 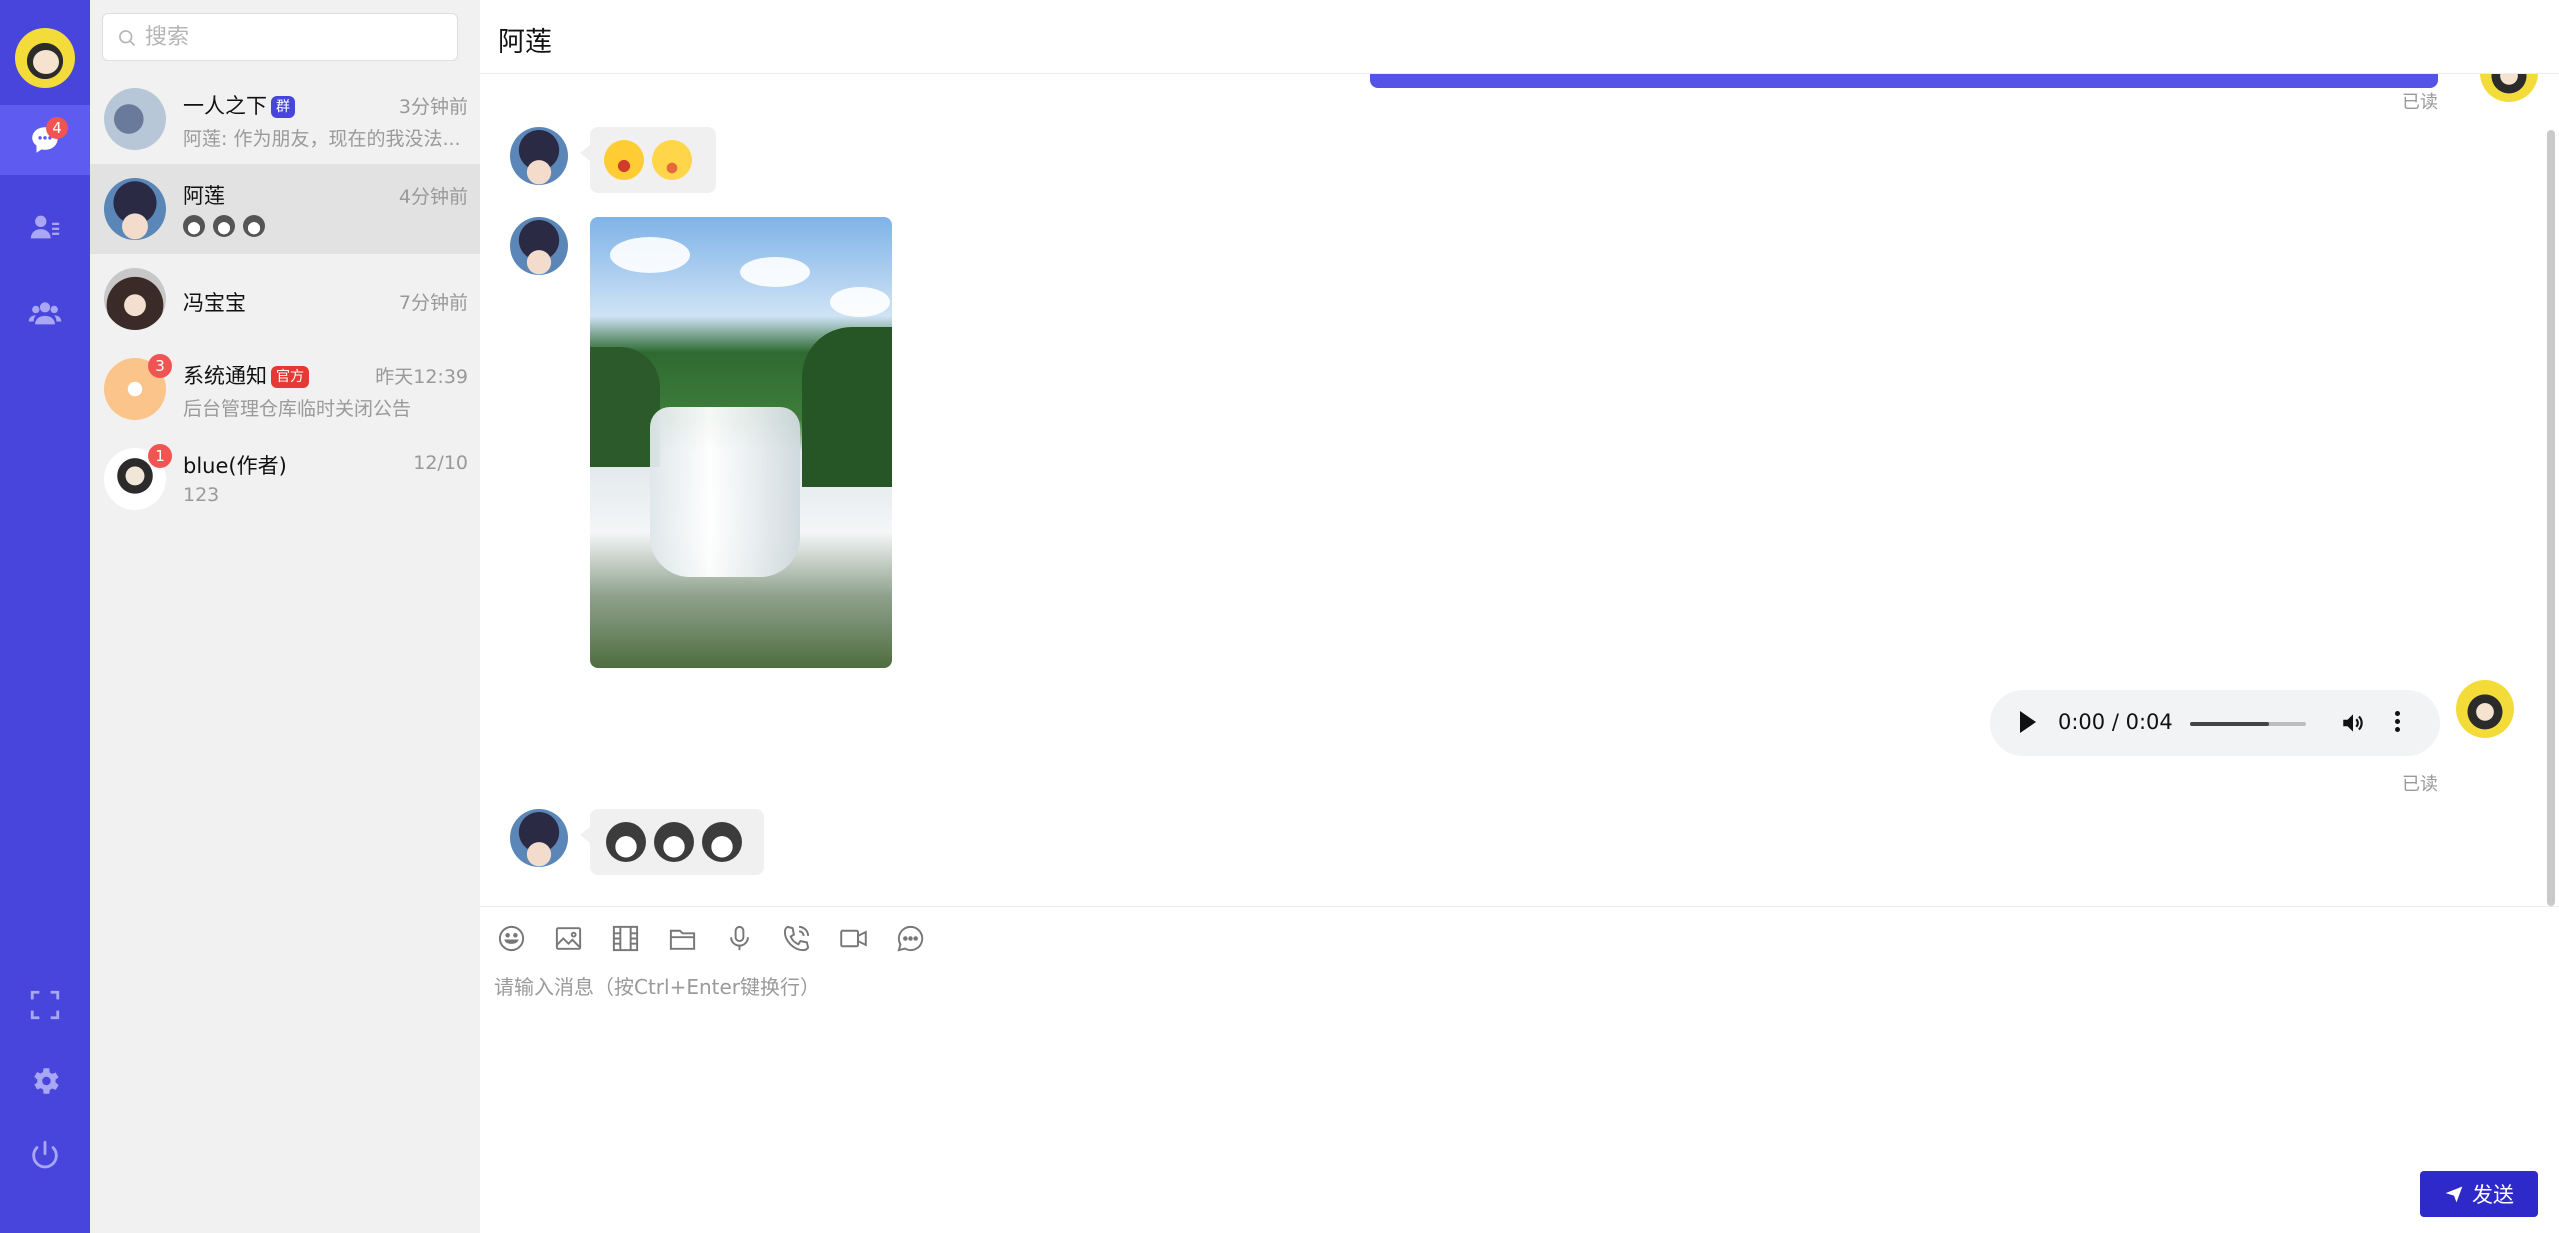 What do you see at coordinates (285, 299) in the screenshot?
I see `conversation-item: 冯宝宝 7分钟前` at bounding box center [285, 299].